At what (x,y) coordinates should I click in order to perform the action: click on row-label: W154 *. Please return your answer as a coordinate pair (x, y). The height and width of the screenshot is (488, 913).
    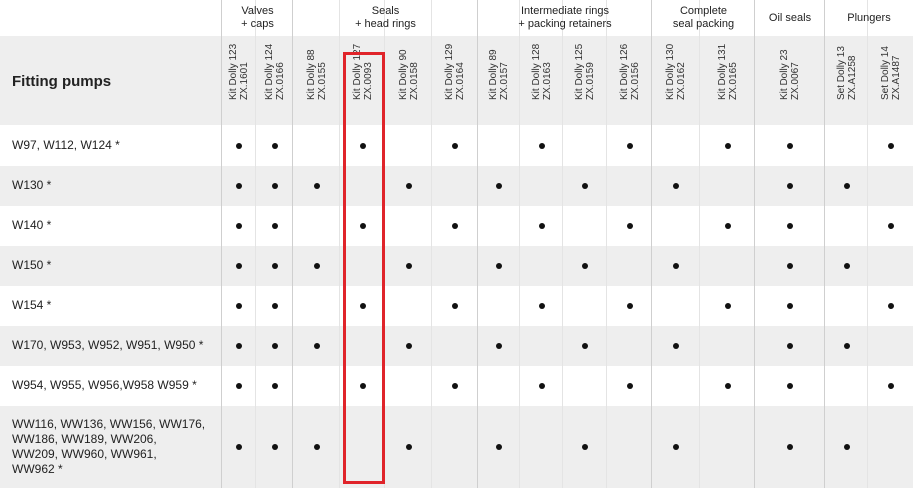
    Looking at the image, I should click on (32, 305).